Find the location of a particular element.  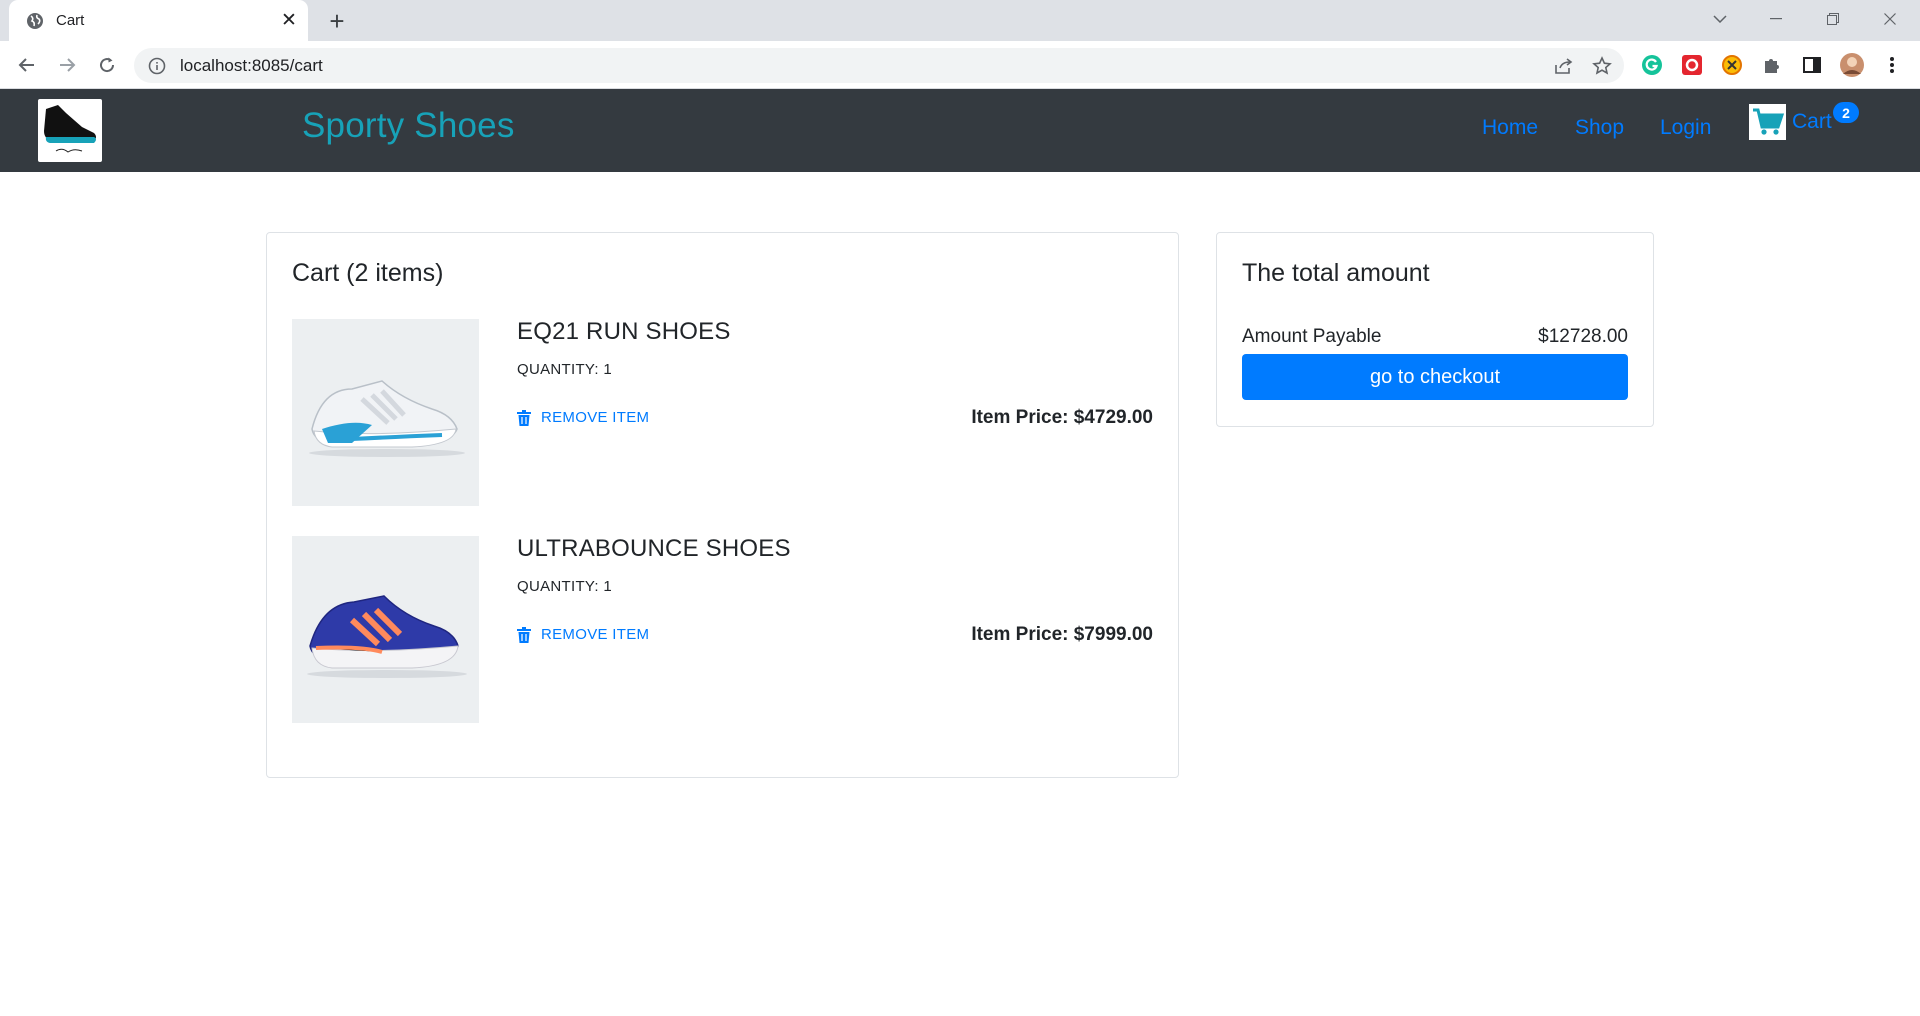

tab-search-icon is located at coordinates (1720, 19).